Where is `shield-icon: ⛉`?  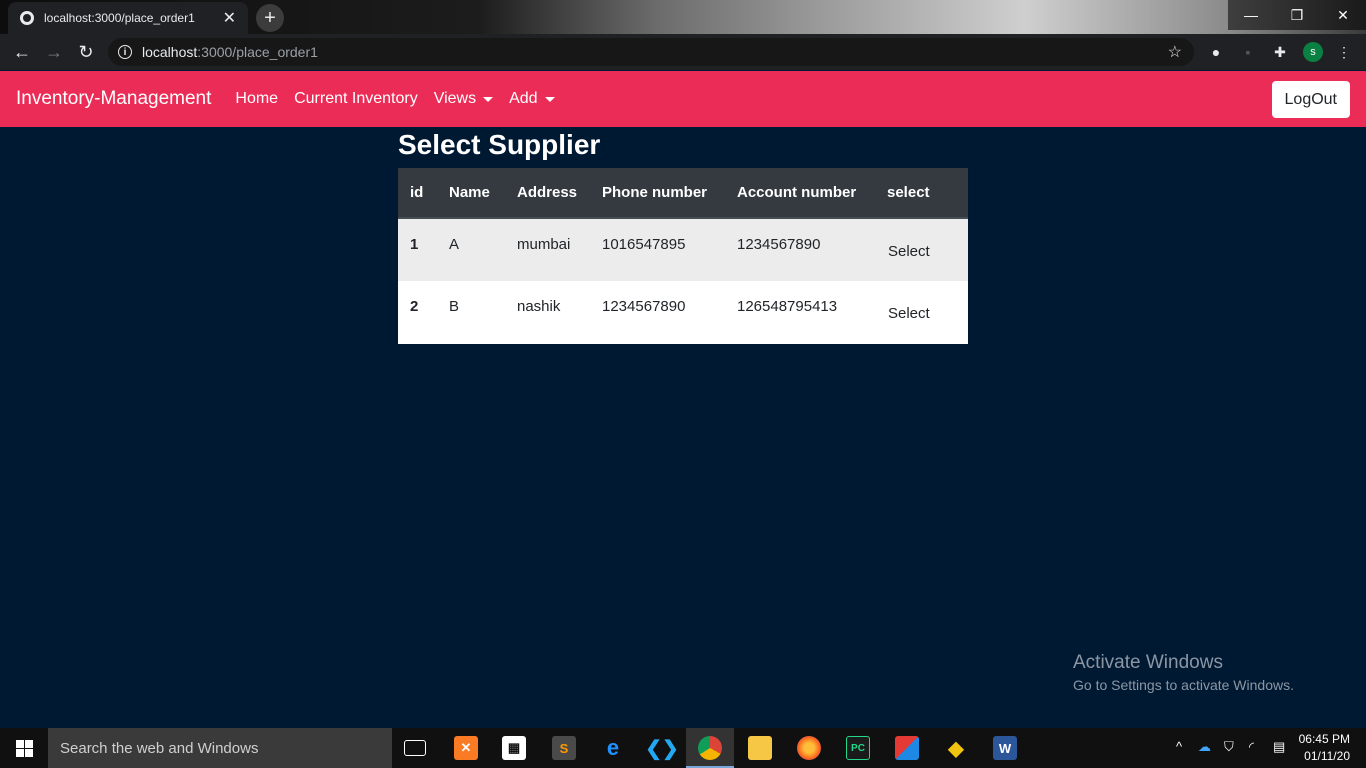
shield-icon: ⛉ is located at coordinates (1229, 747).